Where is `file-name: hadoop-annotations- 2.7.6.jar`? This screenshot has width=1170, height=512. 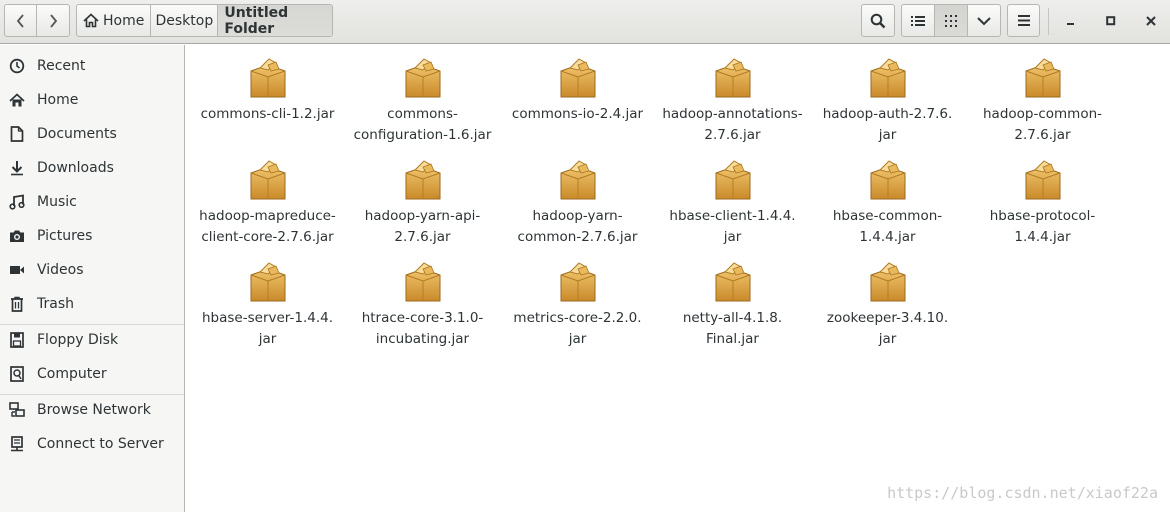
file-name: hadoop-annotations- 2.7.6.jar is located at coordinates (733, 125).